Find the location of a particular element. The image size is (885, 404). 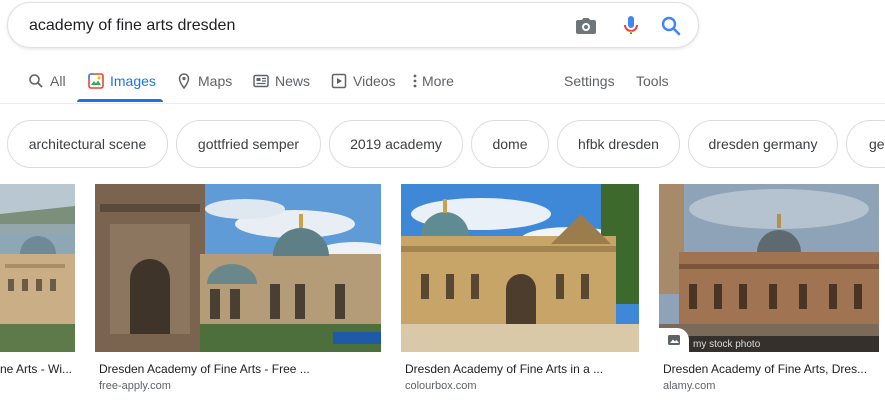

chip-label: dresden germany is located at coordinates (763, 144).